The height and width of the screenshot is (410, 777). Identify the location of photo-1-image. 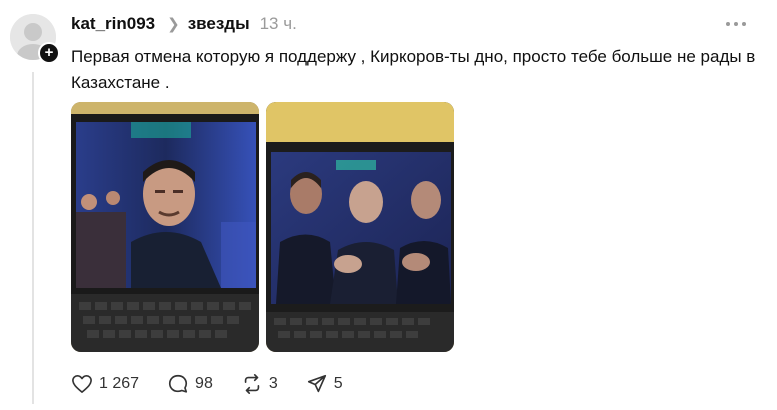
(165, 227).